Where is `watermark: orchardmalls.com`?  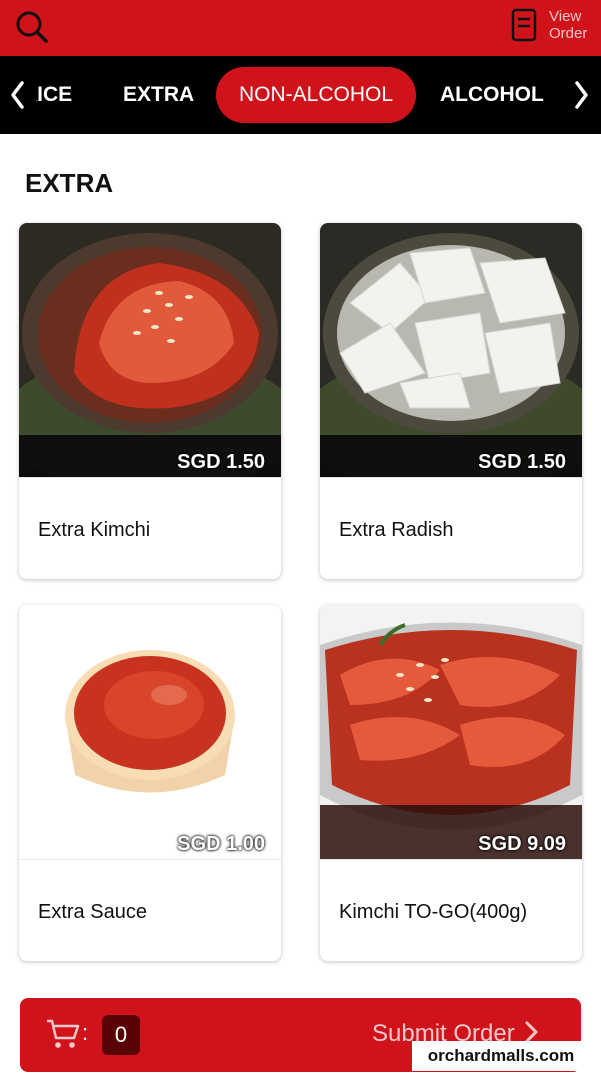 watermark: orchardmalls.com is located at coordinates (501, 1056).